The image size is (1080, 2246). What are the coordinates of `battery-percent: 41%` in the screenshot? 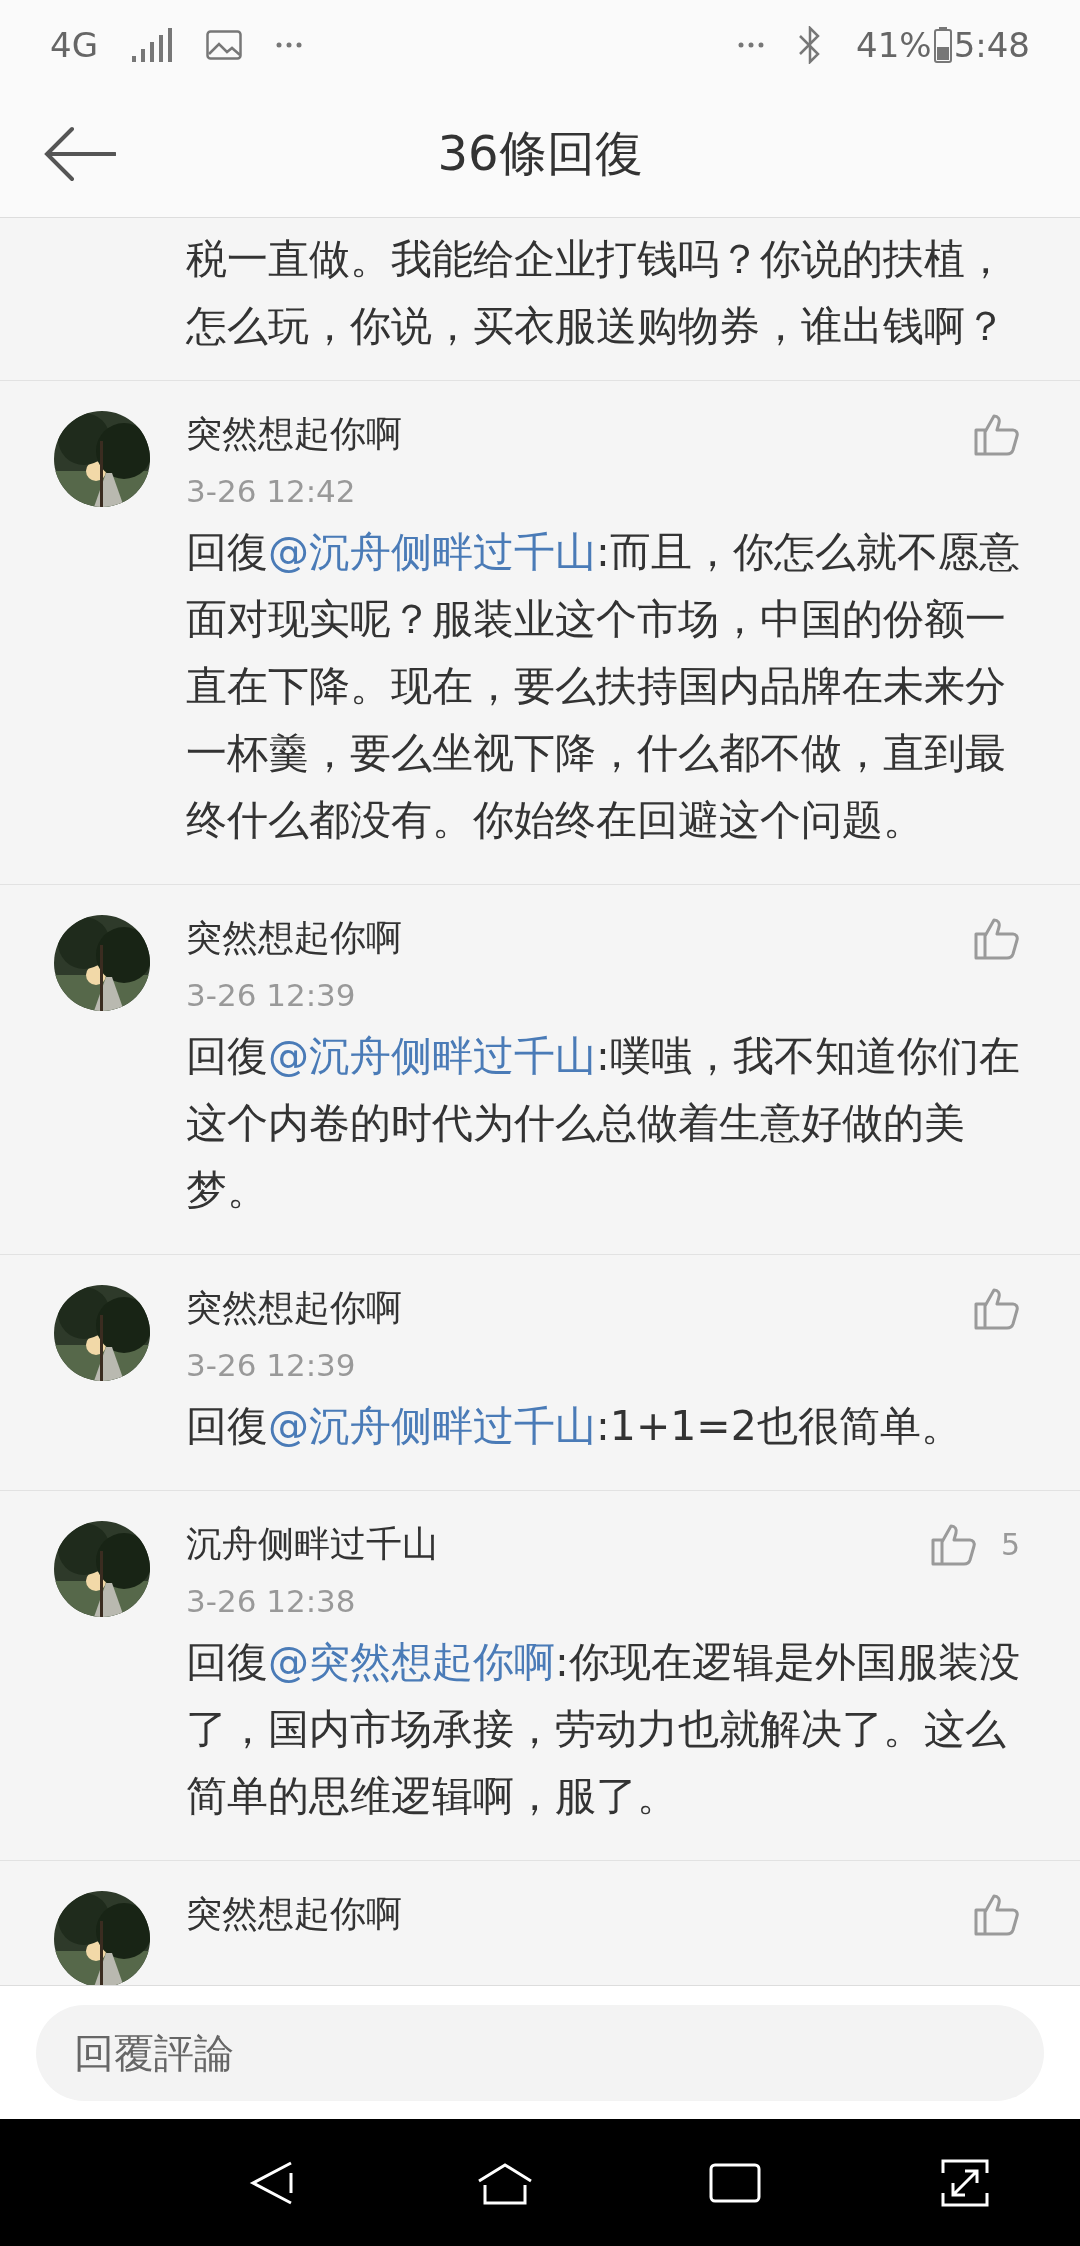 It's located at (894, 45).